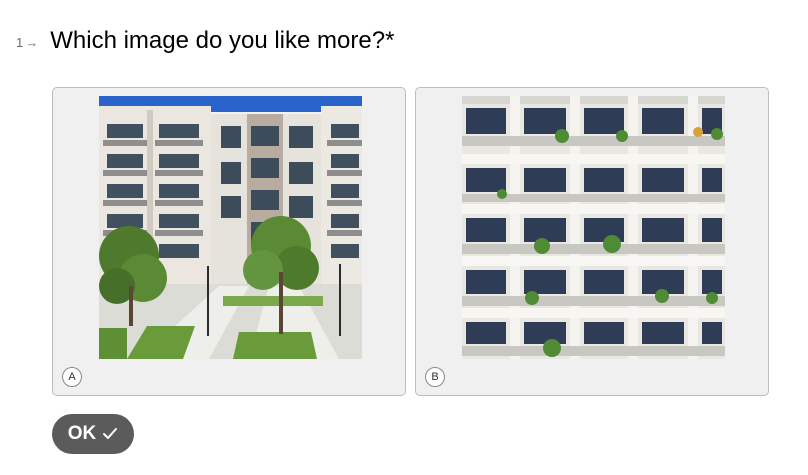 This screenshot has width=808, height=475. Describe the element at coordinates (435, 377) in the screenshot. I see `choice-b-key: B` at that location.